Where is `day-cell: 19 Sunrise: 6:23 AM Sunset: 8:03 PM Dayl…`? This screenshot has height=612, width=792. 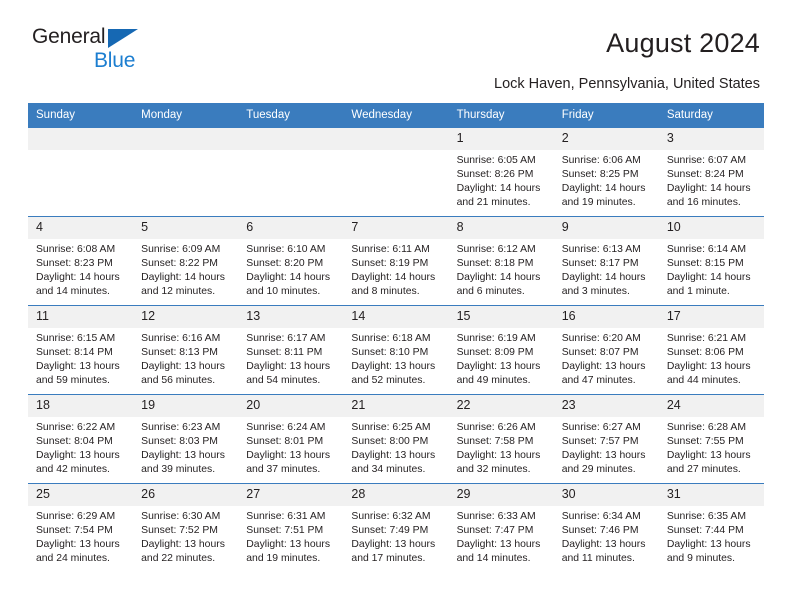 day-cell: 19 Sunrise: 6:23 AM Sunset: 8:03 PM Dayl… is located at coordinates (186, 439).